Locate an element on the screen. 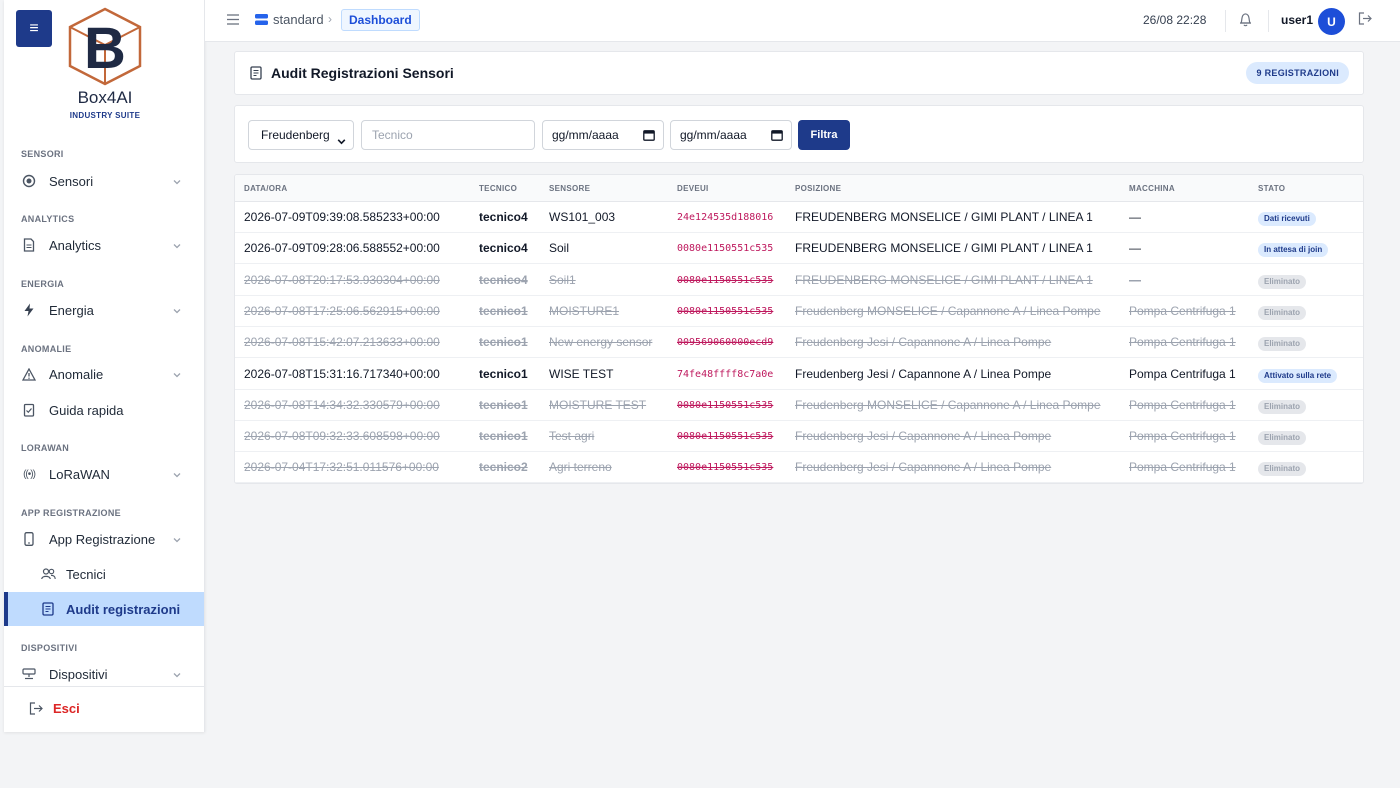  column-header: POSIZIONE is located at coordinates (818, 188).